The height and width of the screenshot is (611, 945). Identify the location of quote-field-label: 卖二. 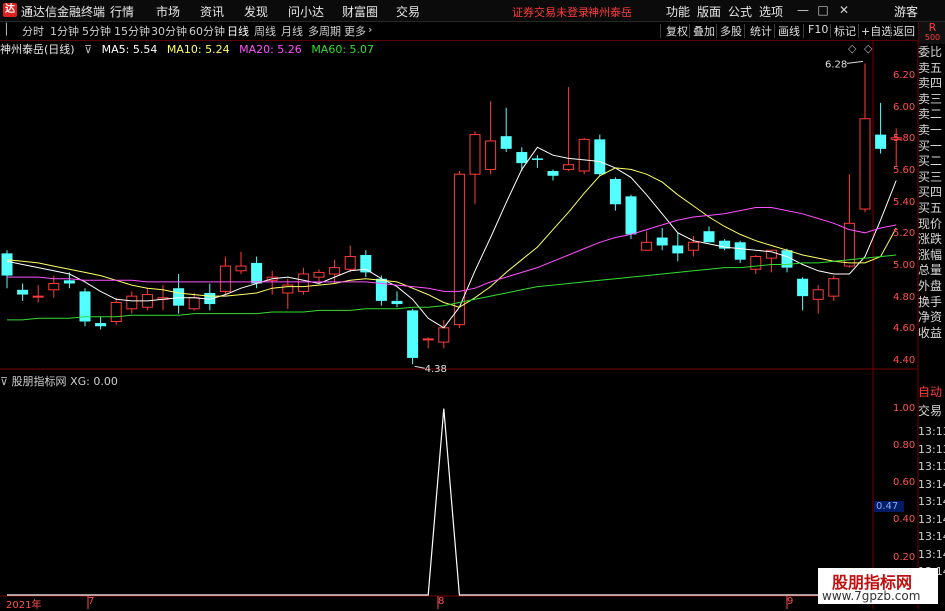
(931, 115).